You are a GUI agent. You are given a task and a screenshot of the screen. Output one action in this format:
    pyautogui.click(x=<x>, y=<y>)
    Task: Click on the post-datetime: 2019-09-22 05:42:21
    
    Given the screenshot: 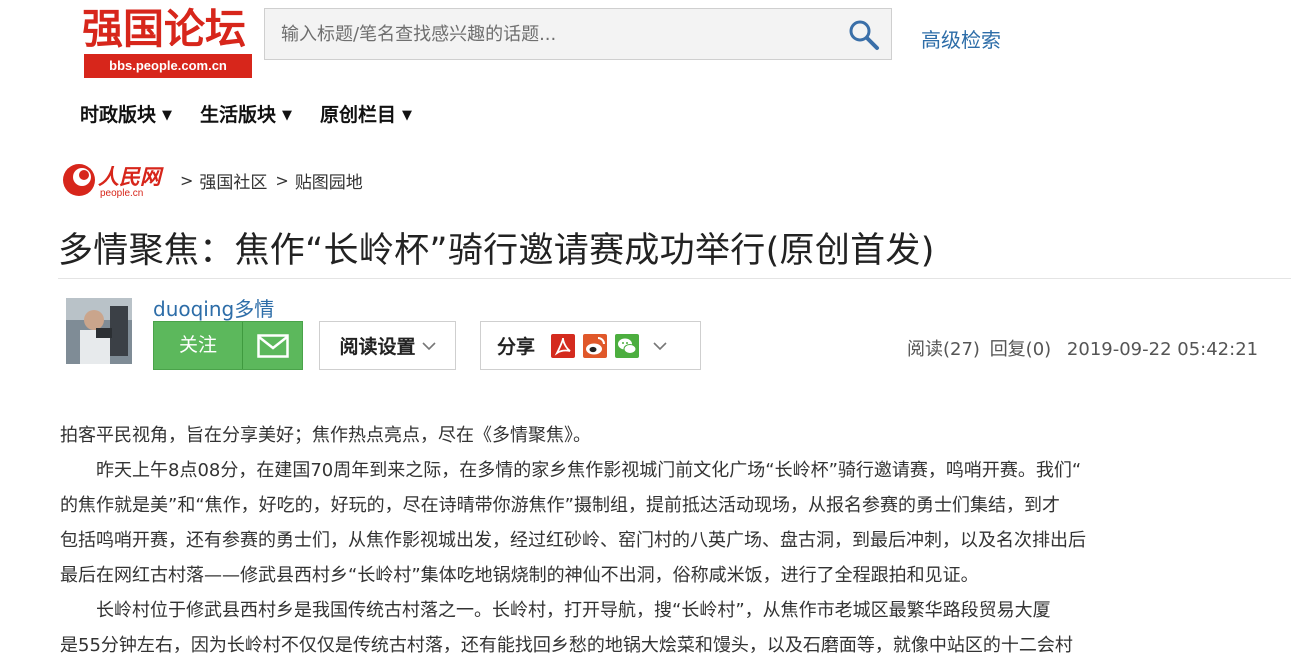 What is the action you would take?
    pyautogui.click(x=1162, y=349)
    